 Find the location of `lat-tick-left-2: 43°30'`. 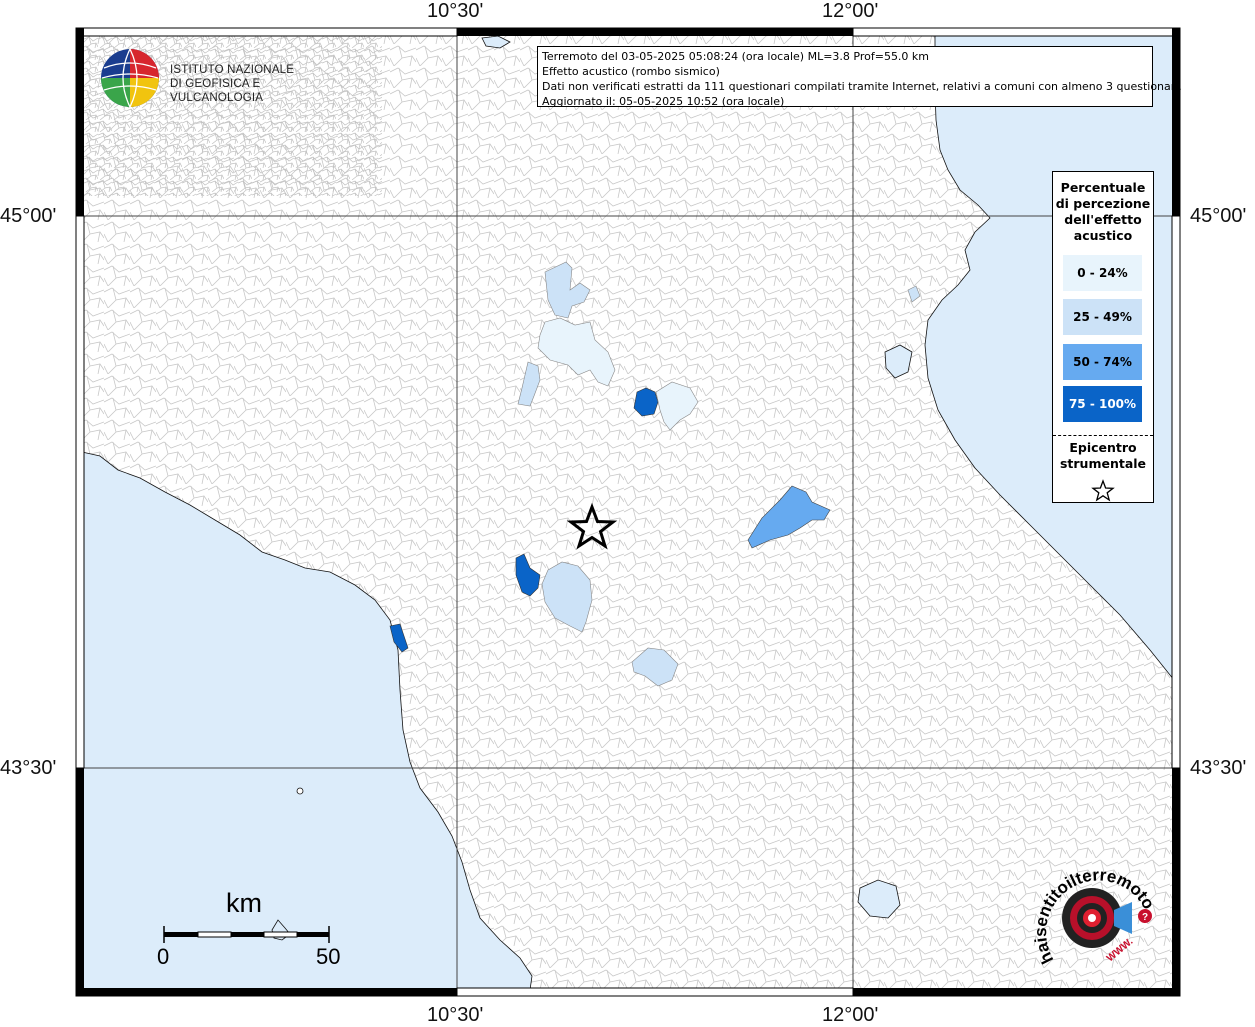

lat-tick-left-2: 43°30' is located at coordinates (28, 768).